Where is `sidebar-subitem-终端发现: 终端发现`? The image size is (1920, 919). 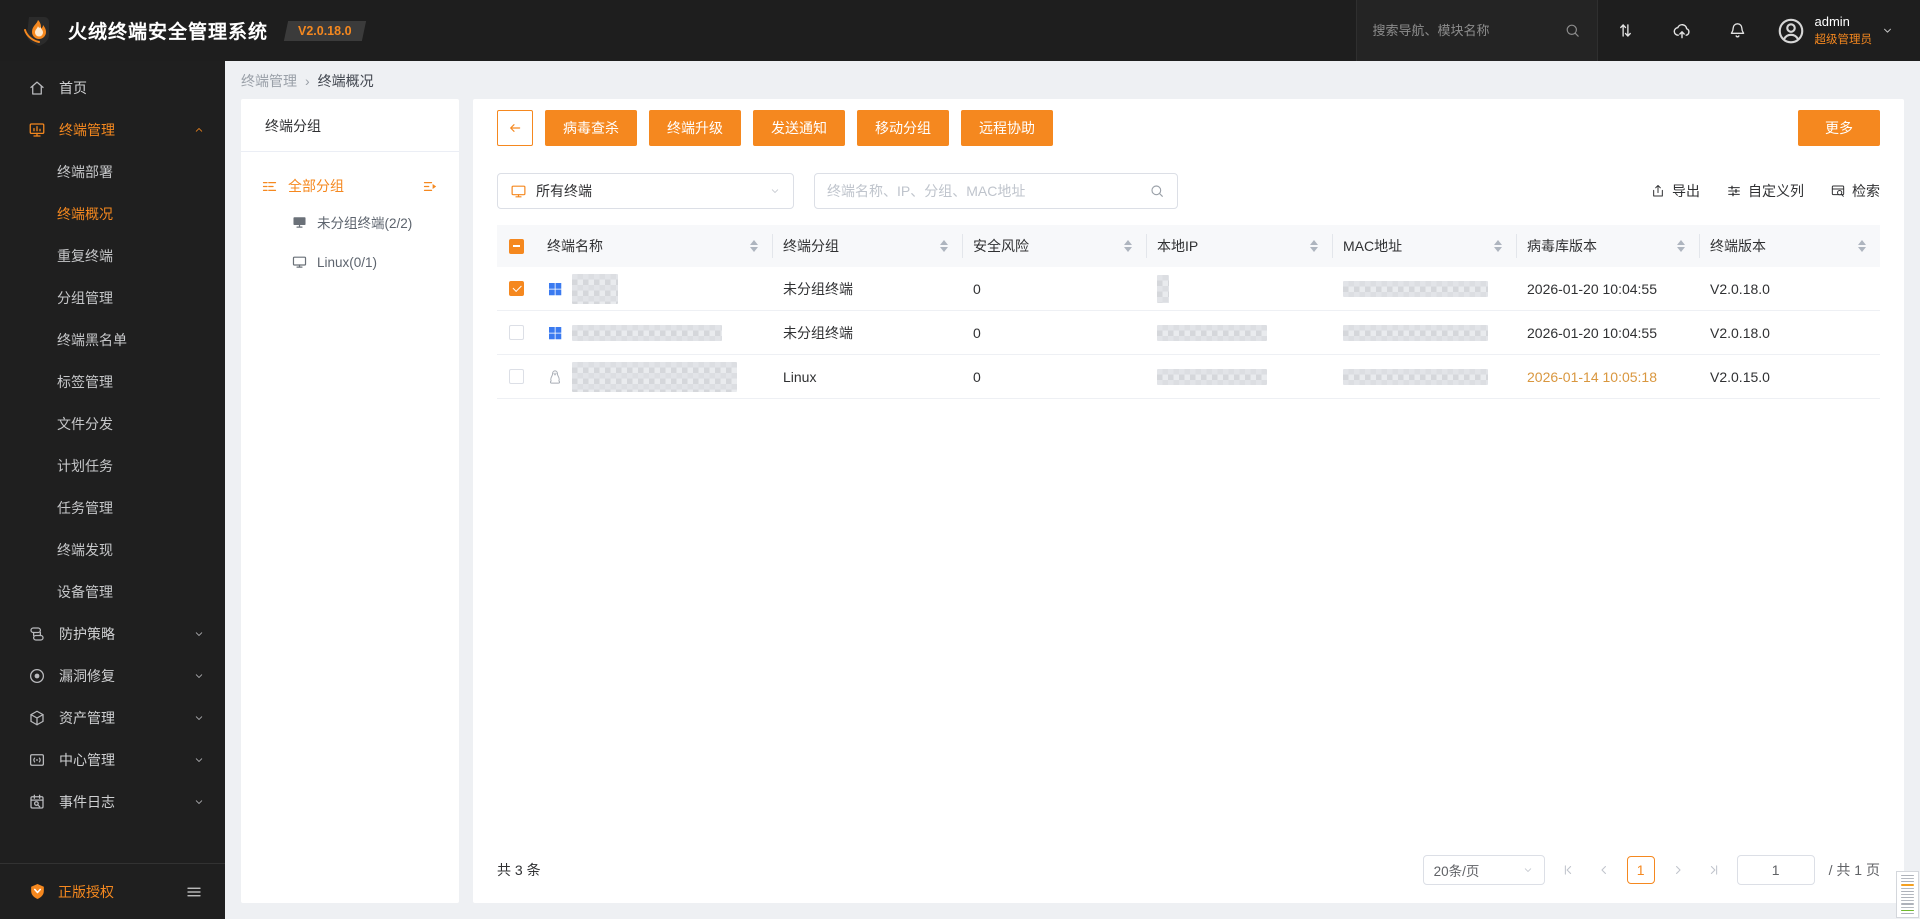 sidebar-subitem-终端发现: 终端发现 is located at coordinates (112, 550).